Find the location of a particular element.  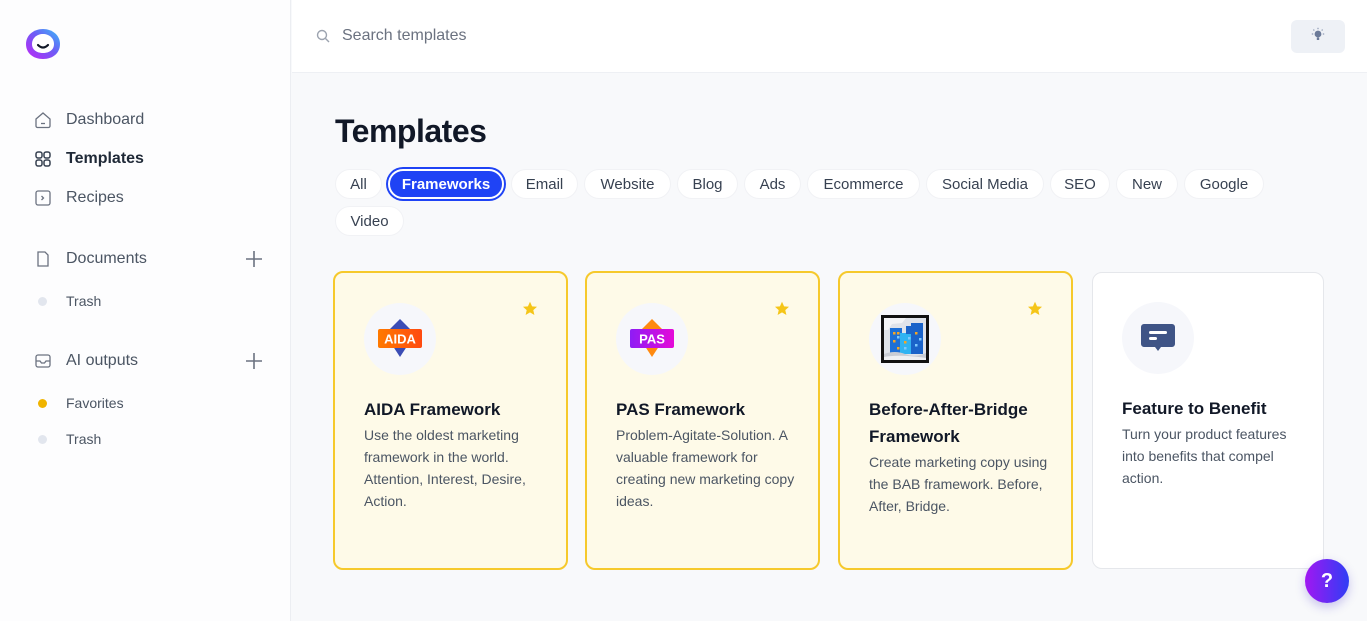

lightbulb-icon is located at coordinates (1318, 36).